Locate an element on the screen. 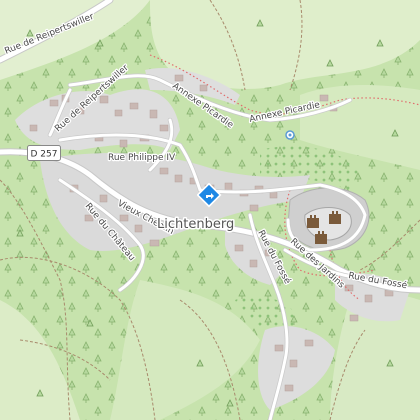  poi-circle-icon is located at coordinates (290, 135).